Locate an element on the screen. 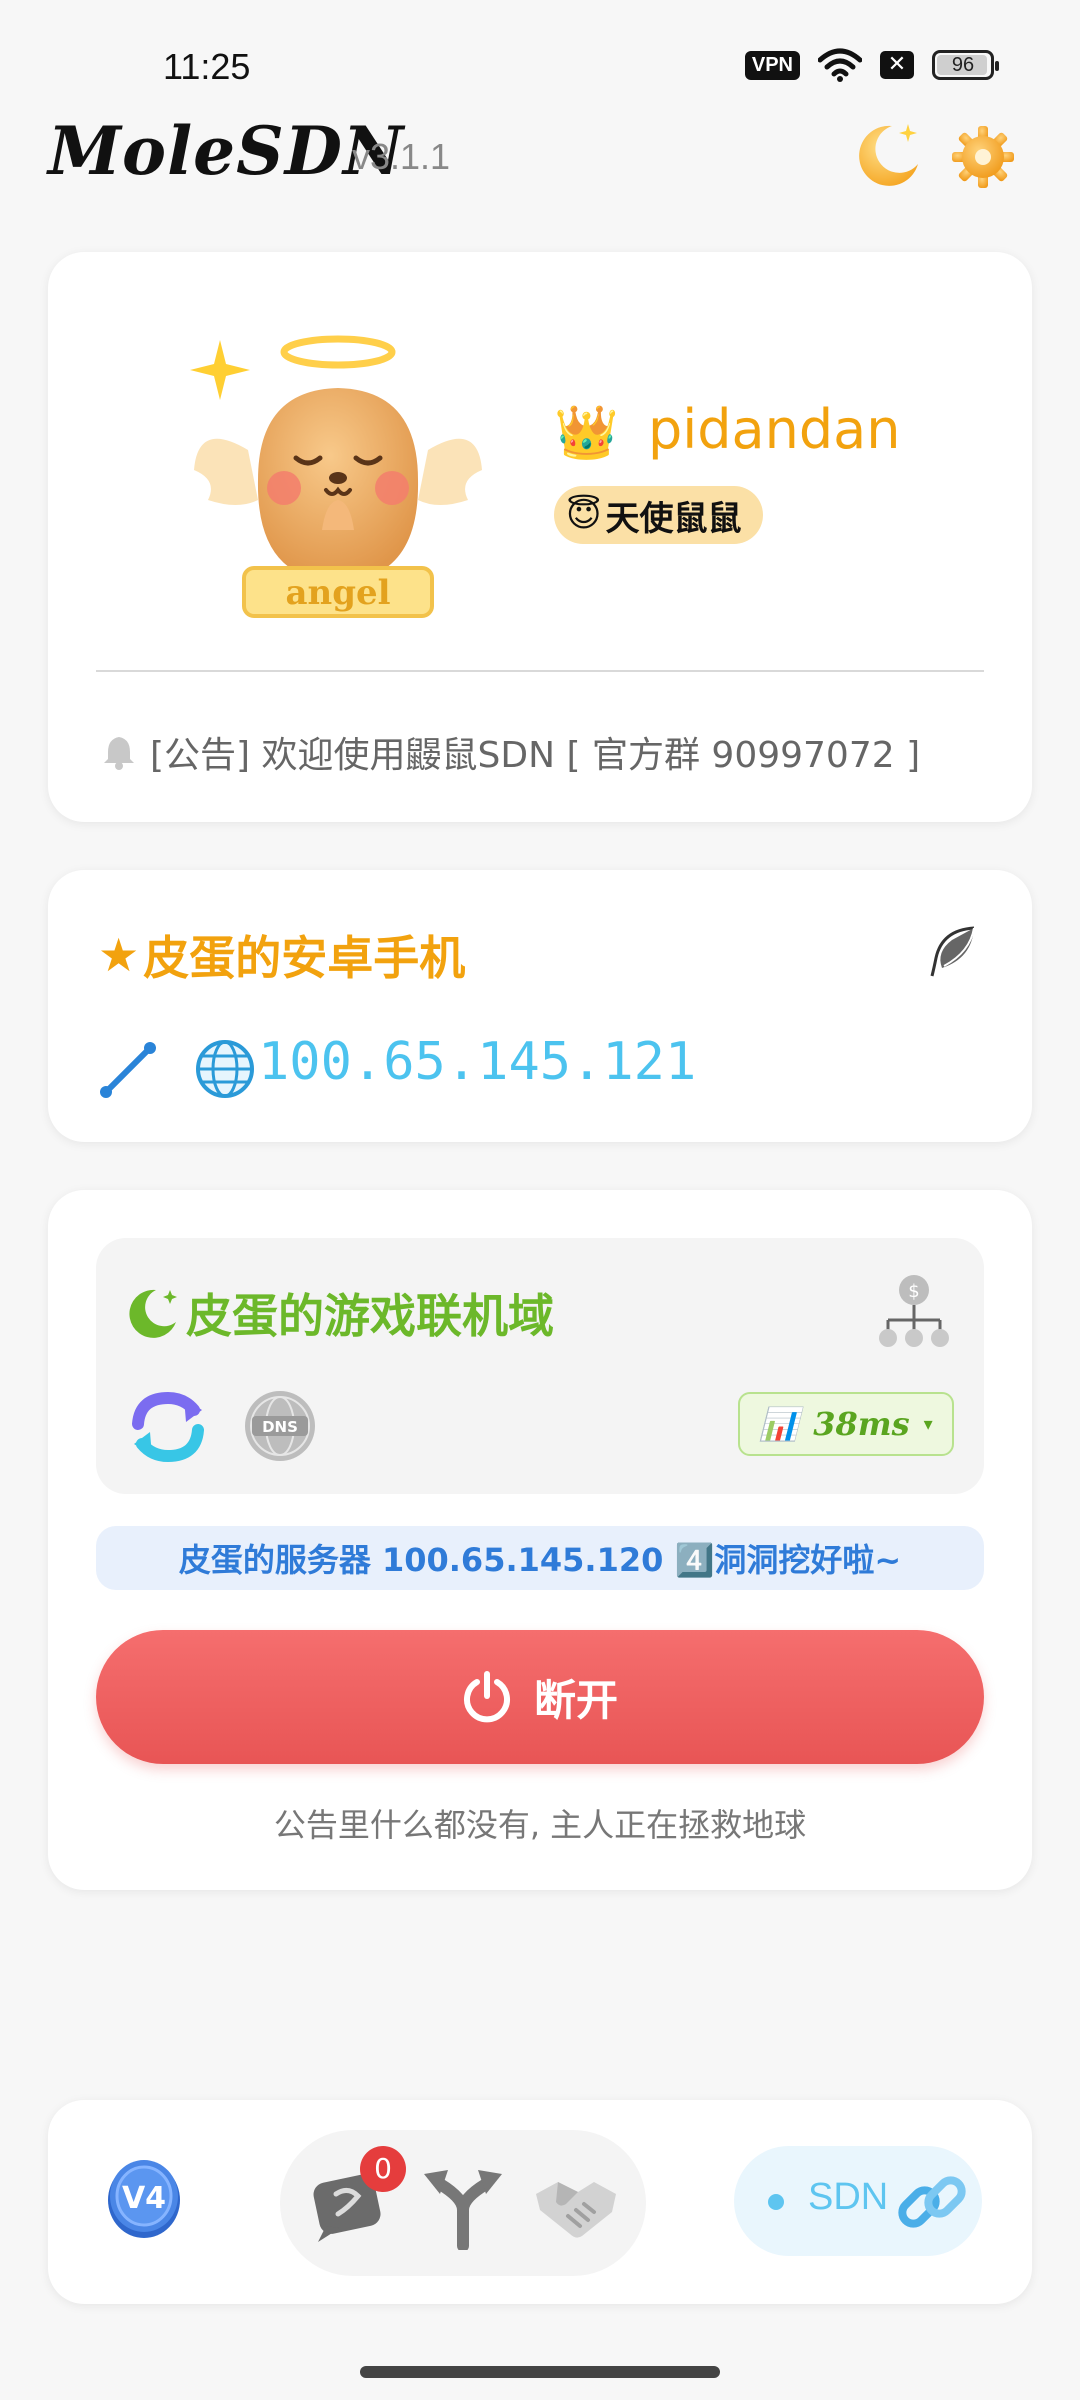 Image resolution: width=1080 pixels, height=2400 pixels. device-ip: 100.65.145.121 is located at coordinates (477, 1062).